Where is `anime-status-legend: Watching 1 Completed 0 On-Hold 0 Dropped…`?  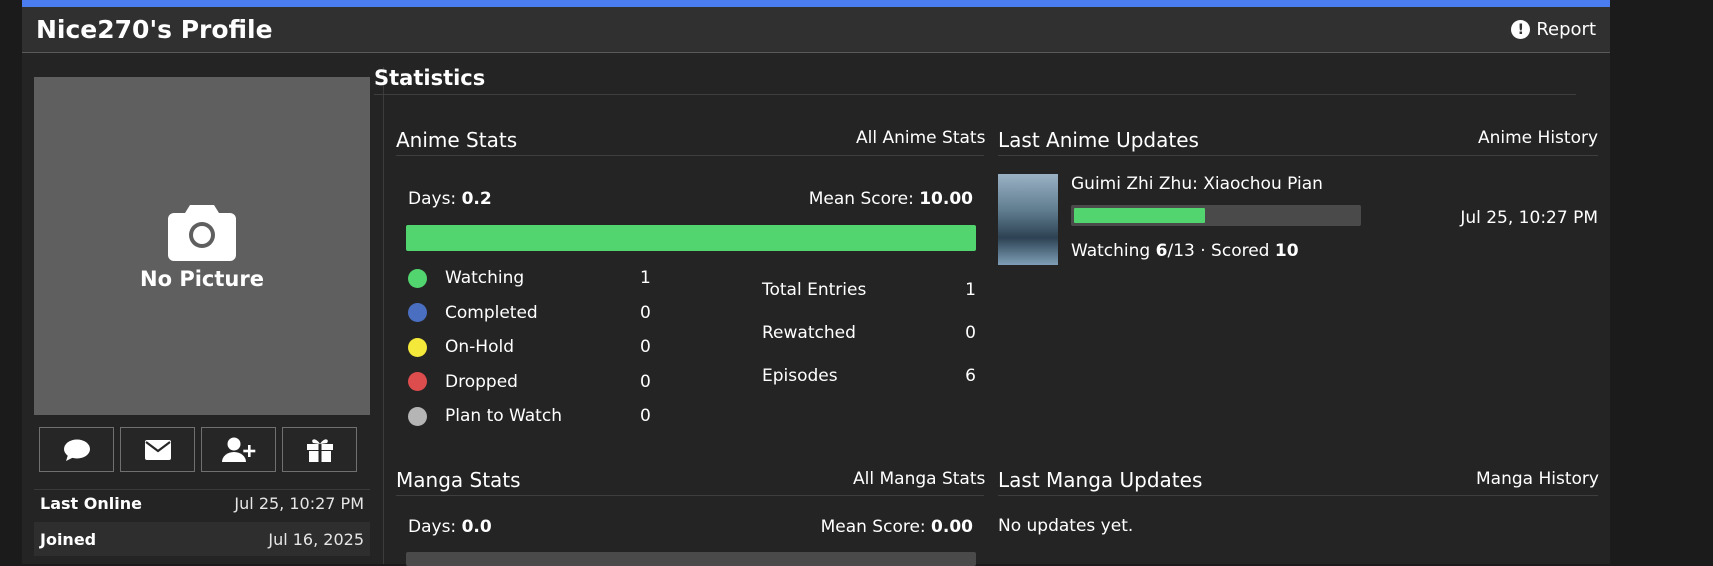
anime-status-legend: Watching 1 Completed 0 On-Hold 0 Dropped… is located at coordinates (539, 347).